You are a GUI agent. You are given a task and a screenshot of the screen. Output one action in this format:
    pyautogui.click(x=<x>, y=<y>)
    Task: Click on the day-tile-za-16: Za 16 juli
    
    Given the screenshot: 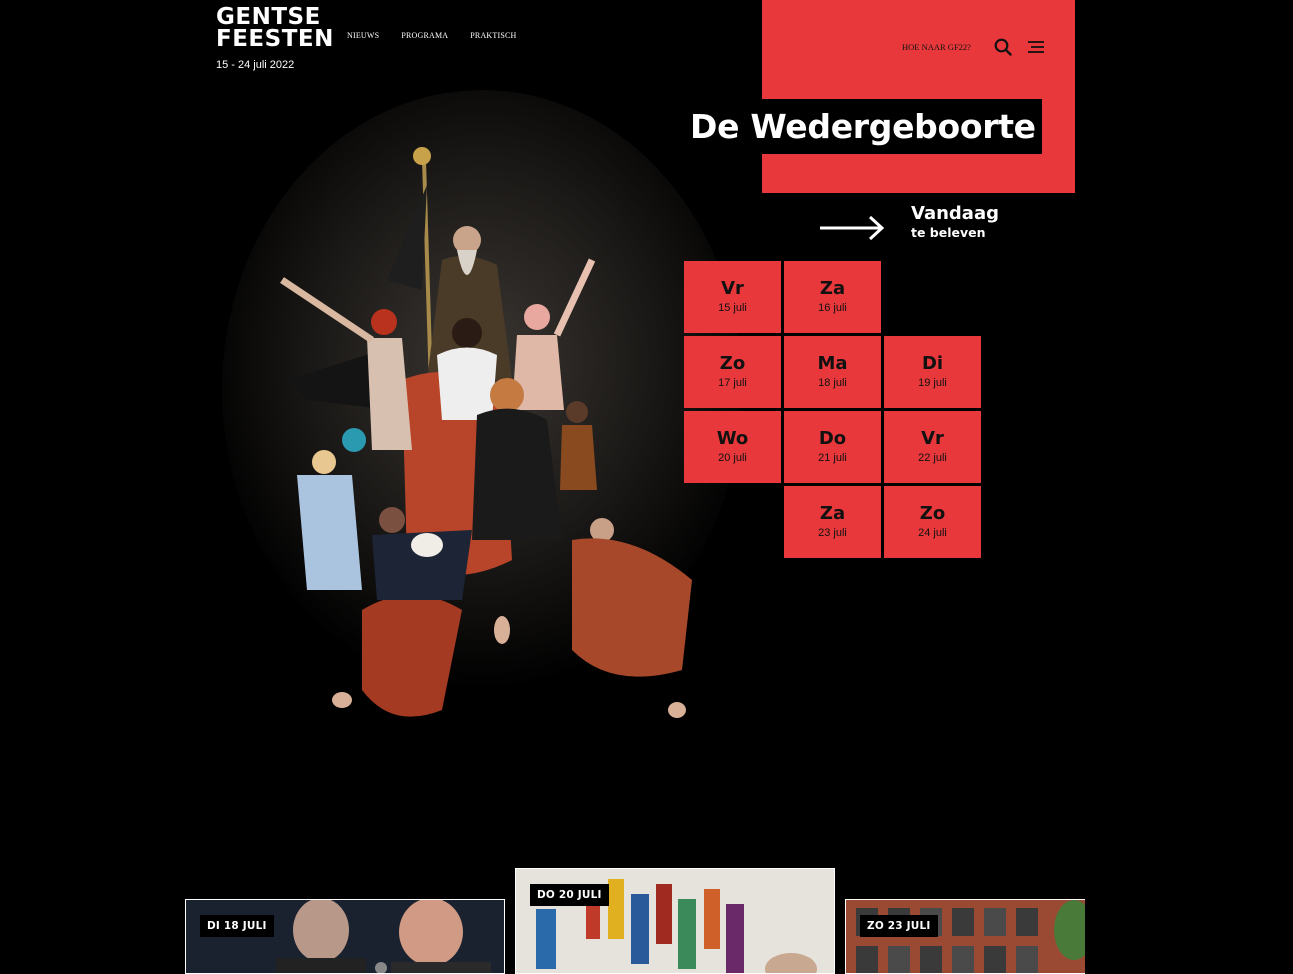 What is the action you would take?
    pyautogui.click(x=832, y=297)
    